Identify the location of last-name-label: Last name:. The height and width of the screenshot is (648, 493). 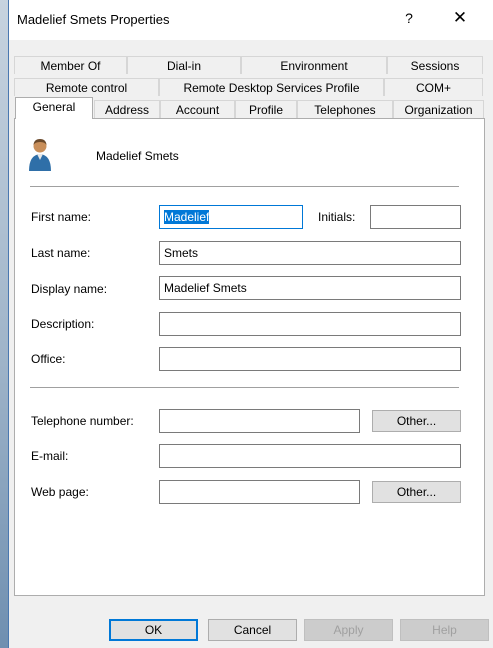
(61, 253).